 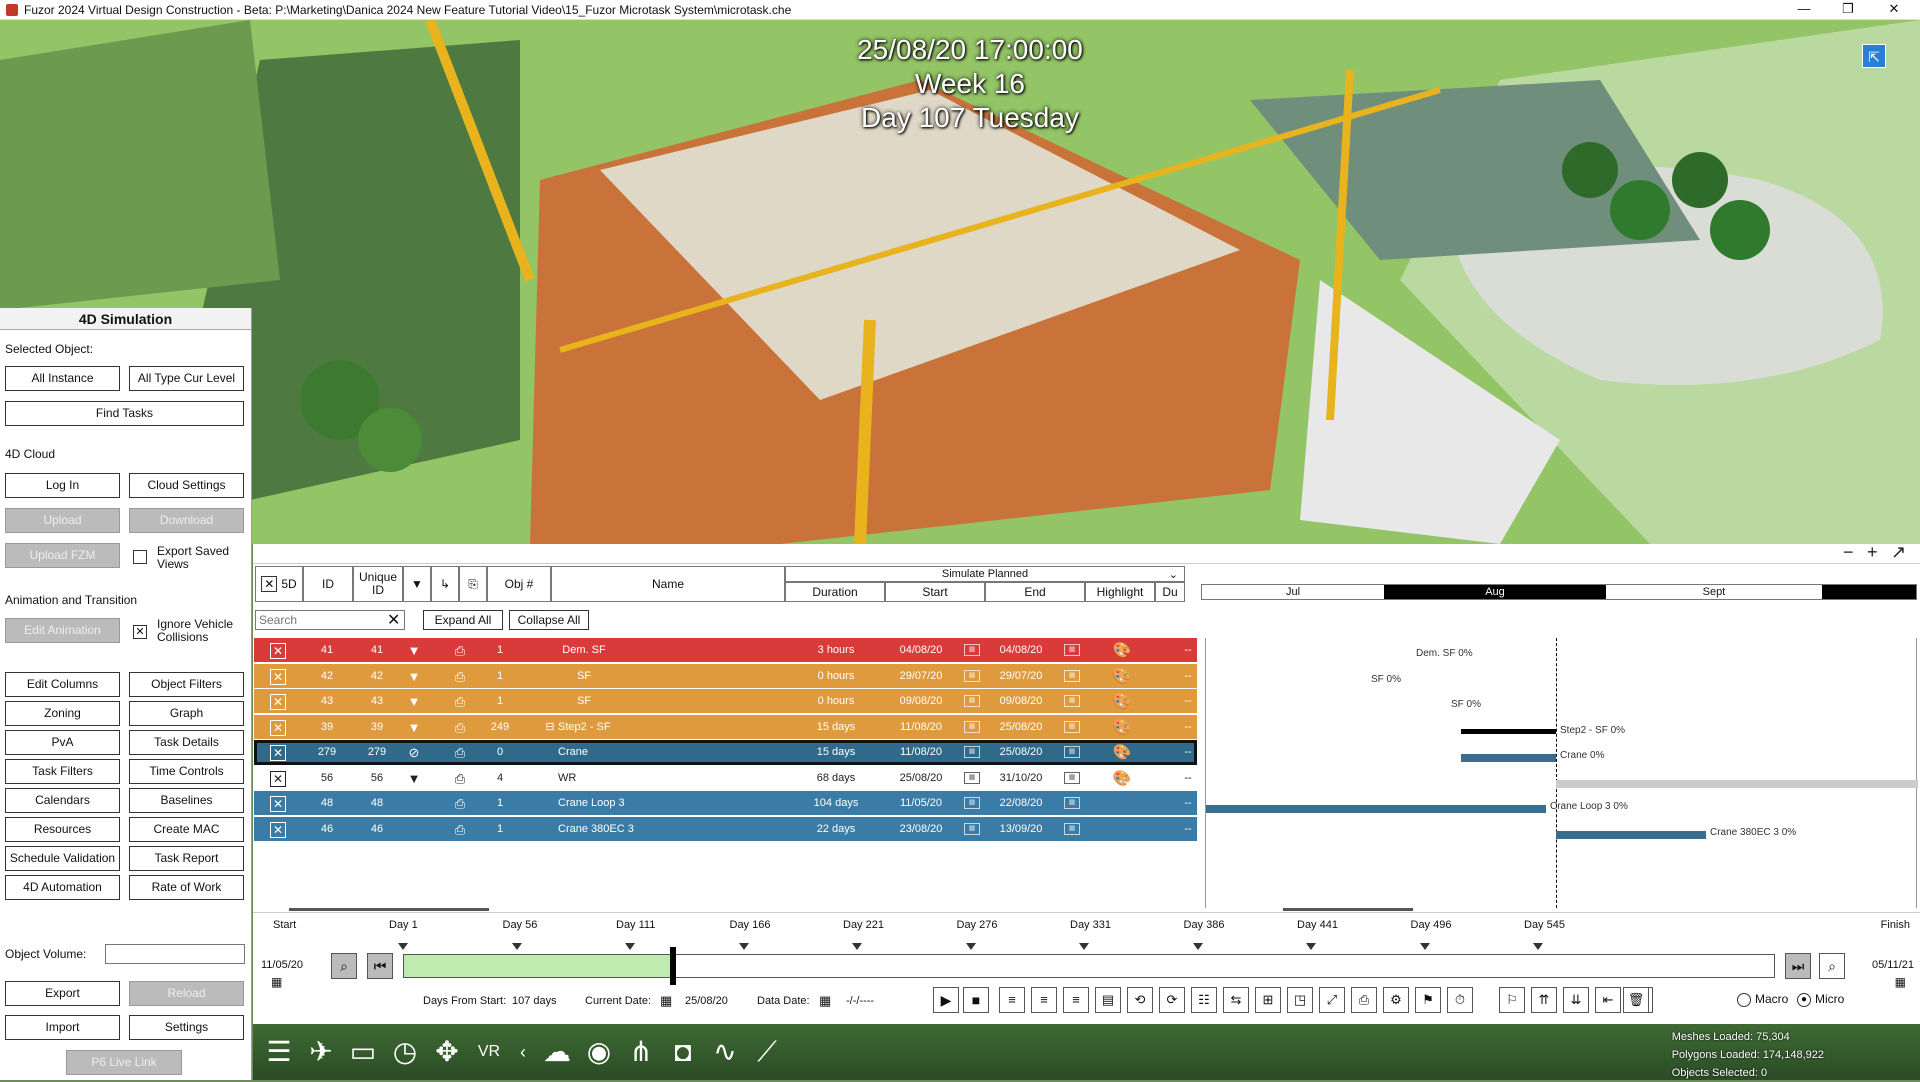 What do you see at coordinates (1012, 1000) in the screenshot?
I see `align-left-icon: ≡` at bounding box center [1012, 1000].